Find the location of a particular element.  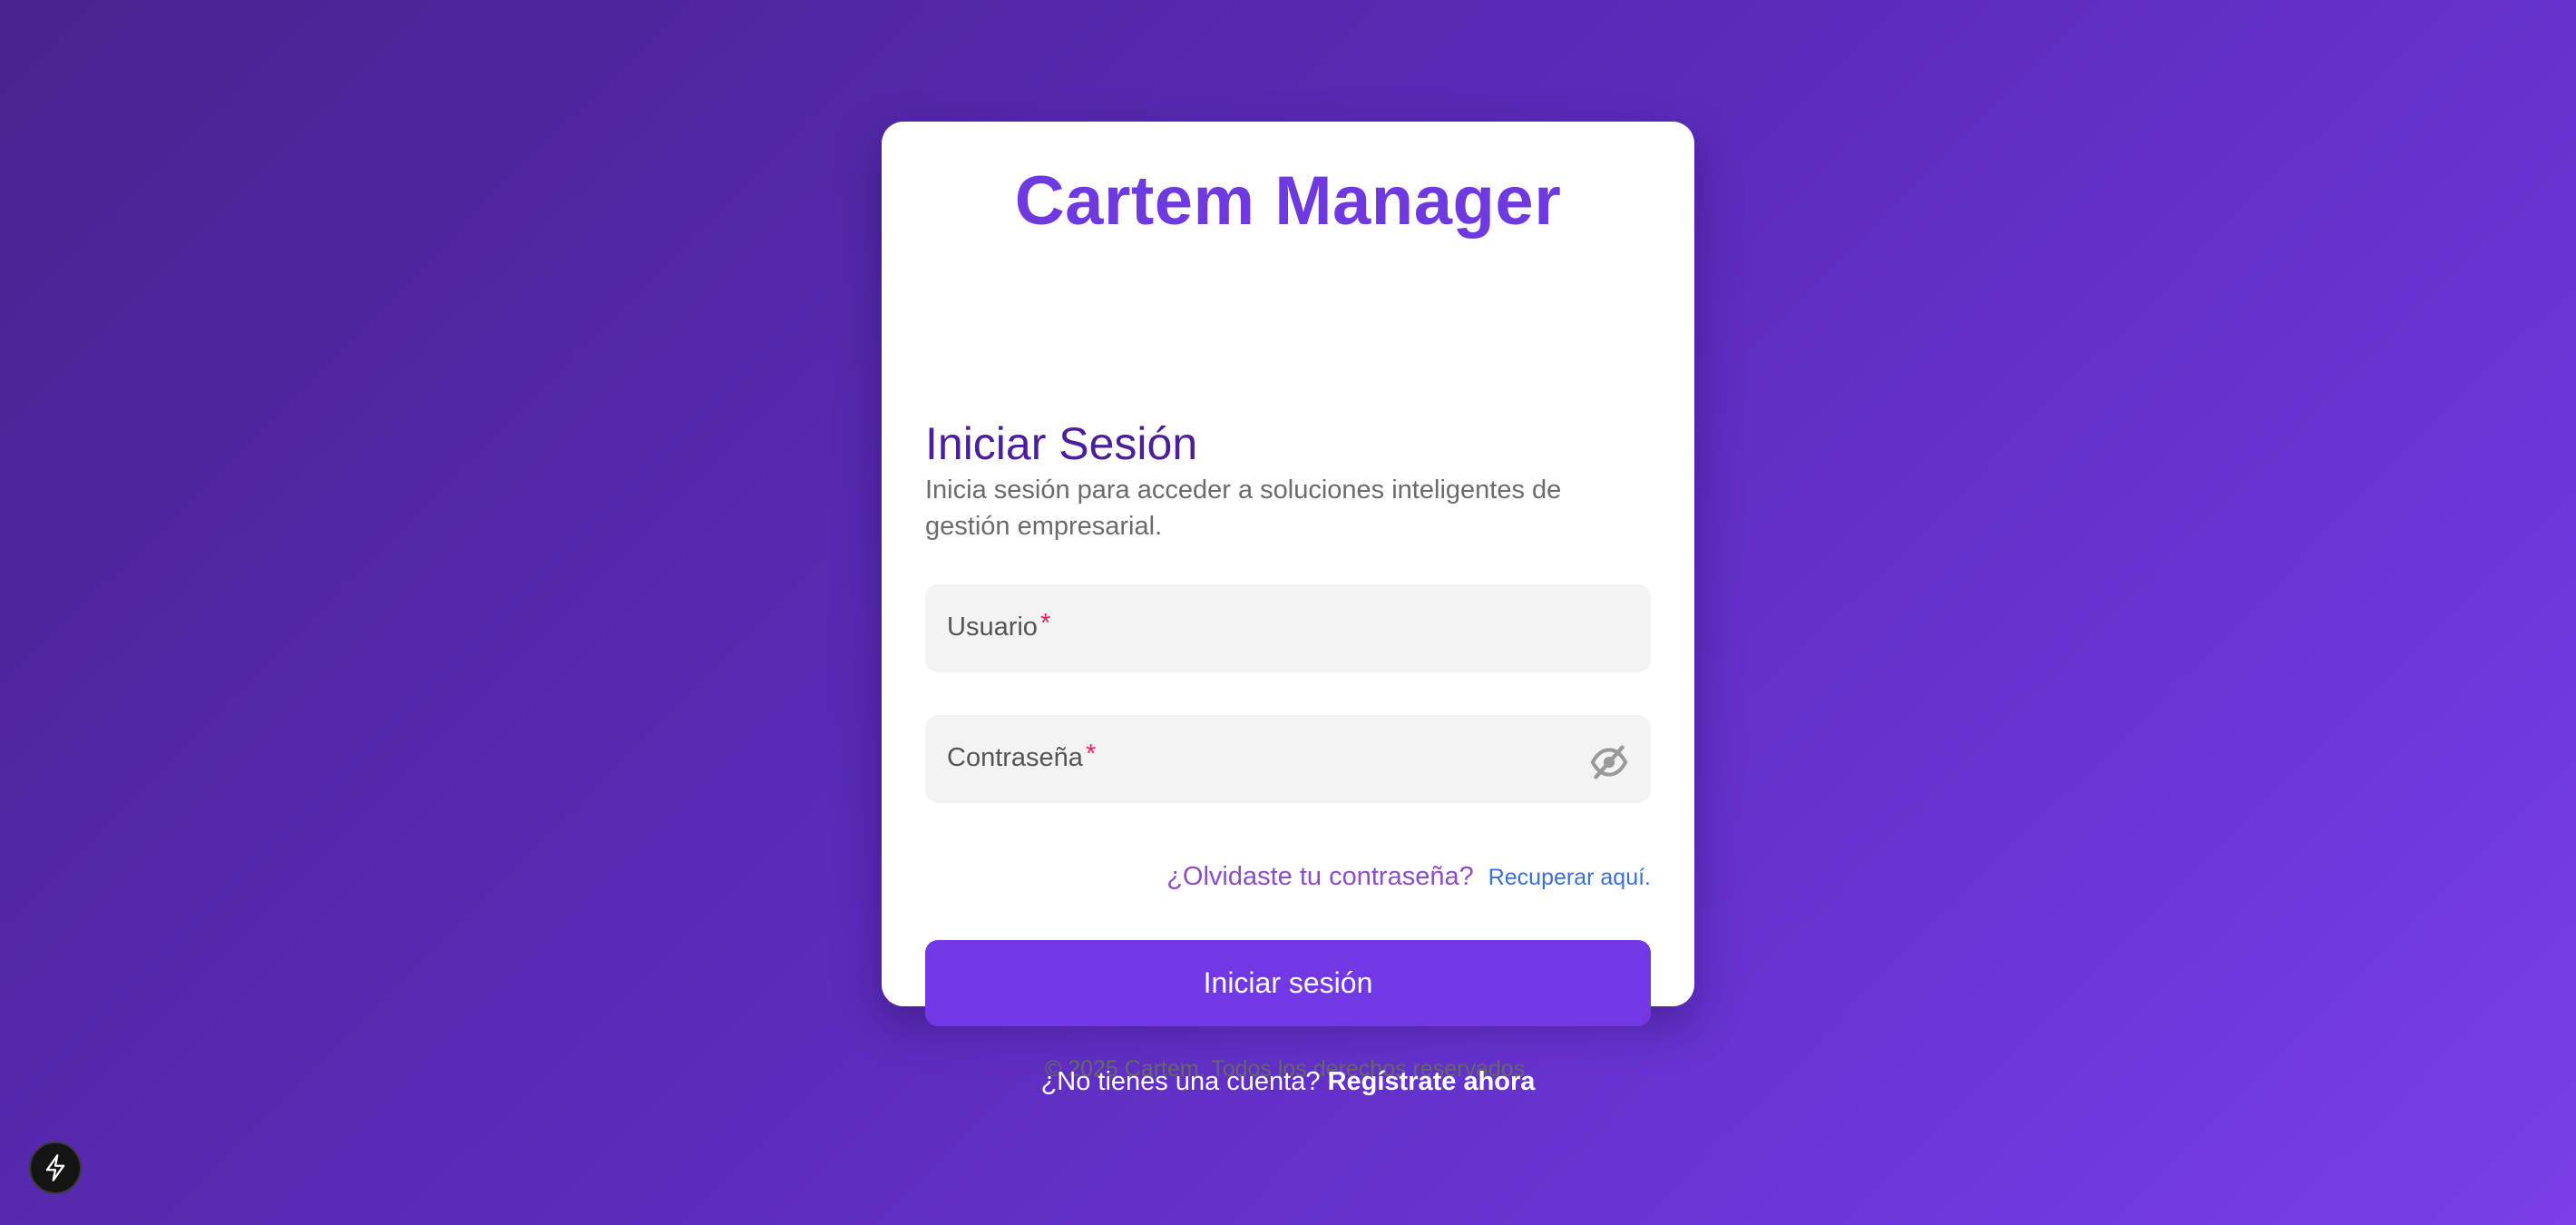

username-field: Usuario * is located at coordinates (1288, 628).